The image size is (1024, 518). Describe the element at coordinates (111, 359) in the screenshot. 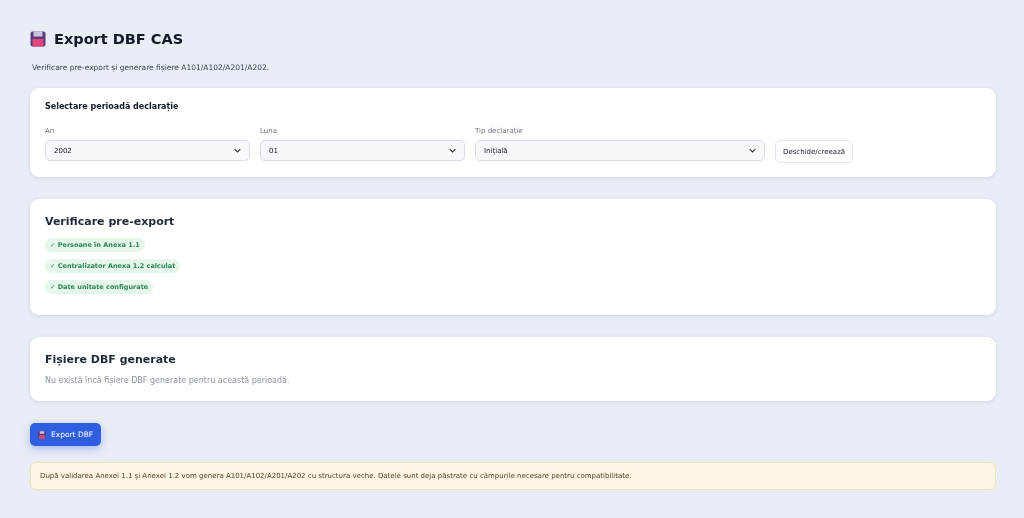

I see `card-title: Fișiere DBF generate` at that location.